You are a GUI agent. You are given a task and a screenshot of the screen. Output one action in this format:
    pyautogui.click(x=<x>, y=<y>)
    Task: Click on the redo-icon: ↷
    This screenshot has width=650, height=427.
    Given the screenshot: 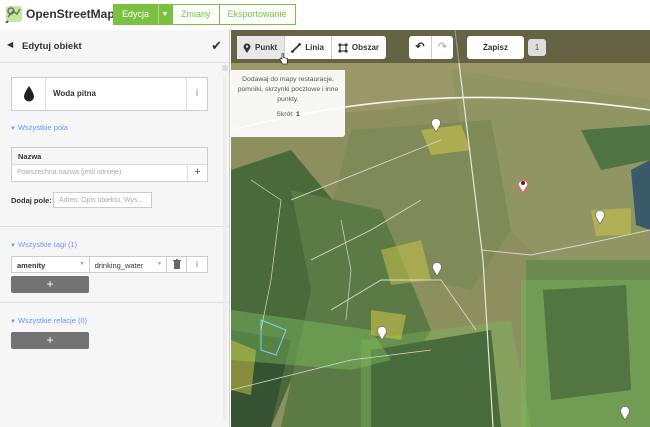 What is the action you would take?
    pyautogui.click(x=442, y=47)
    